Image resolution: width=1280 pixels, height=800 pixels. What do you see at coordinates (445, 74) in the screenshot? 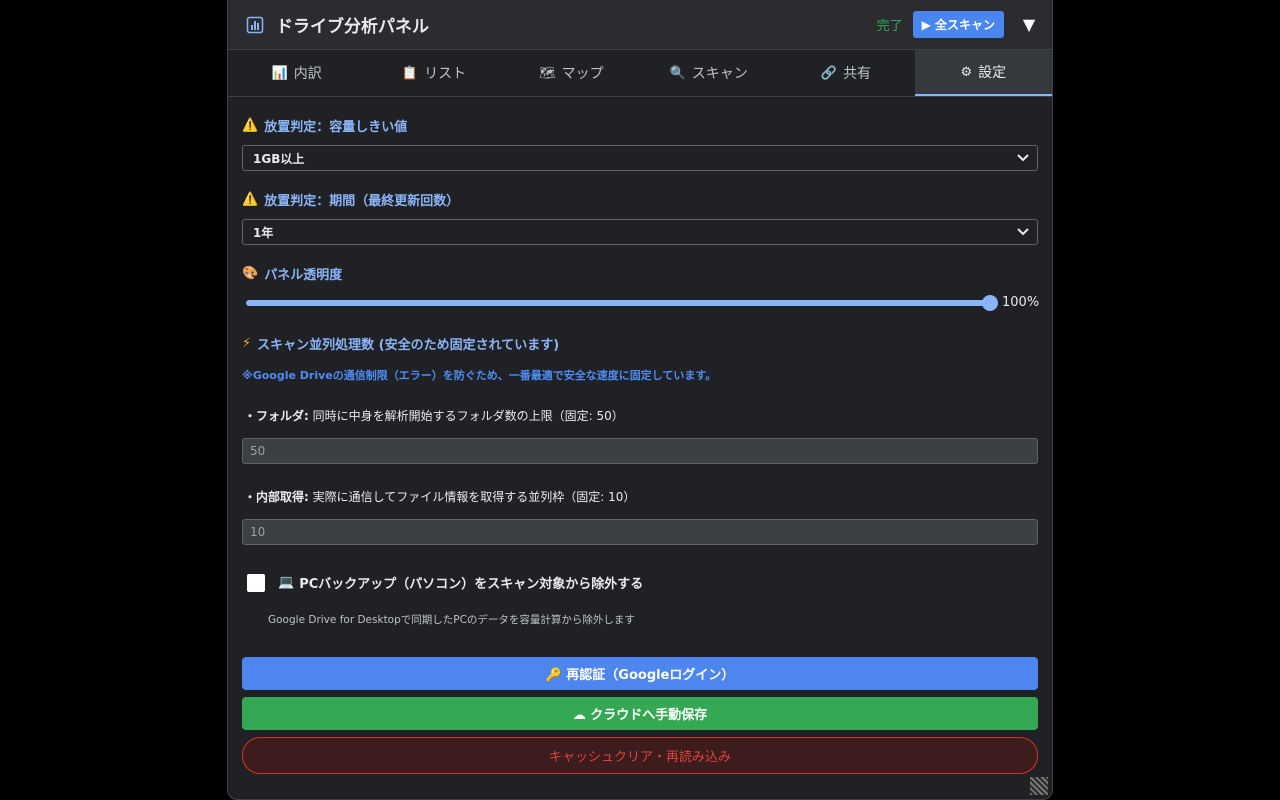
I see `tab-label: リスト` at bounding box center [445, 74].